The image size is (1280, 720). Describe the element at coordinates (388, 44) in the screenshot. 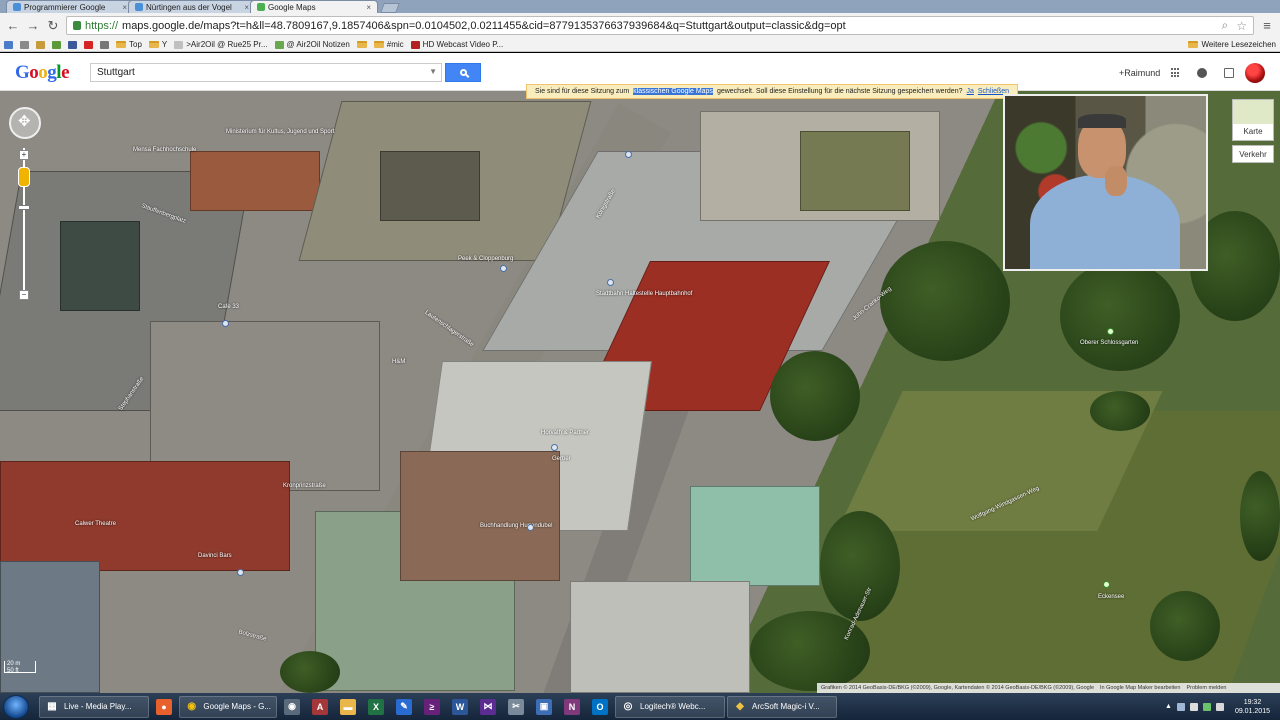

I see `bookmark-item: #mic` at that location.